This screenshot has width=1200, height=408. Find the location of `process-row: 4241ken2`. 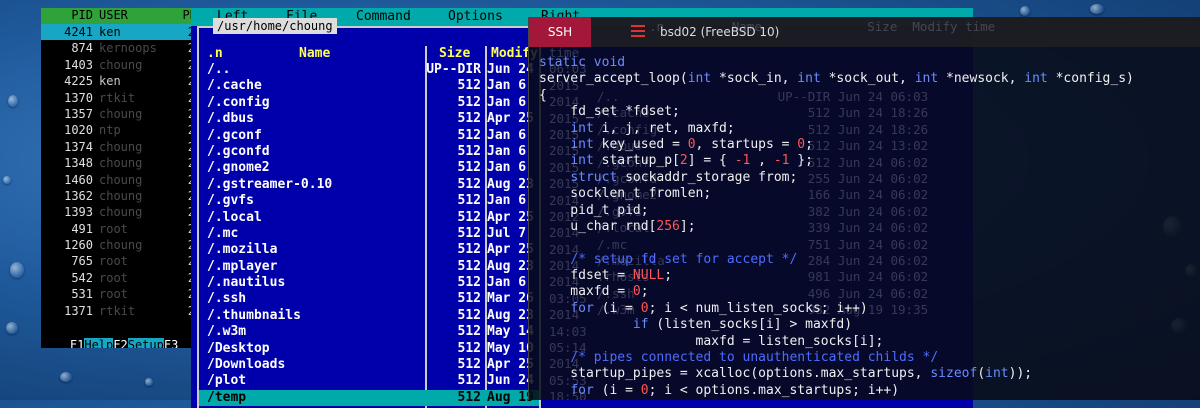

process-row: 4241ken2 is located at coordinates (121, 32).